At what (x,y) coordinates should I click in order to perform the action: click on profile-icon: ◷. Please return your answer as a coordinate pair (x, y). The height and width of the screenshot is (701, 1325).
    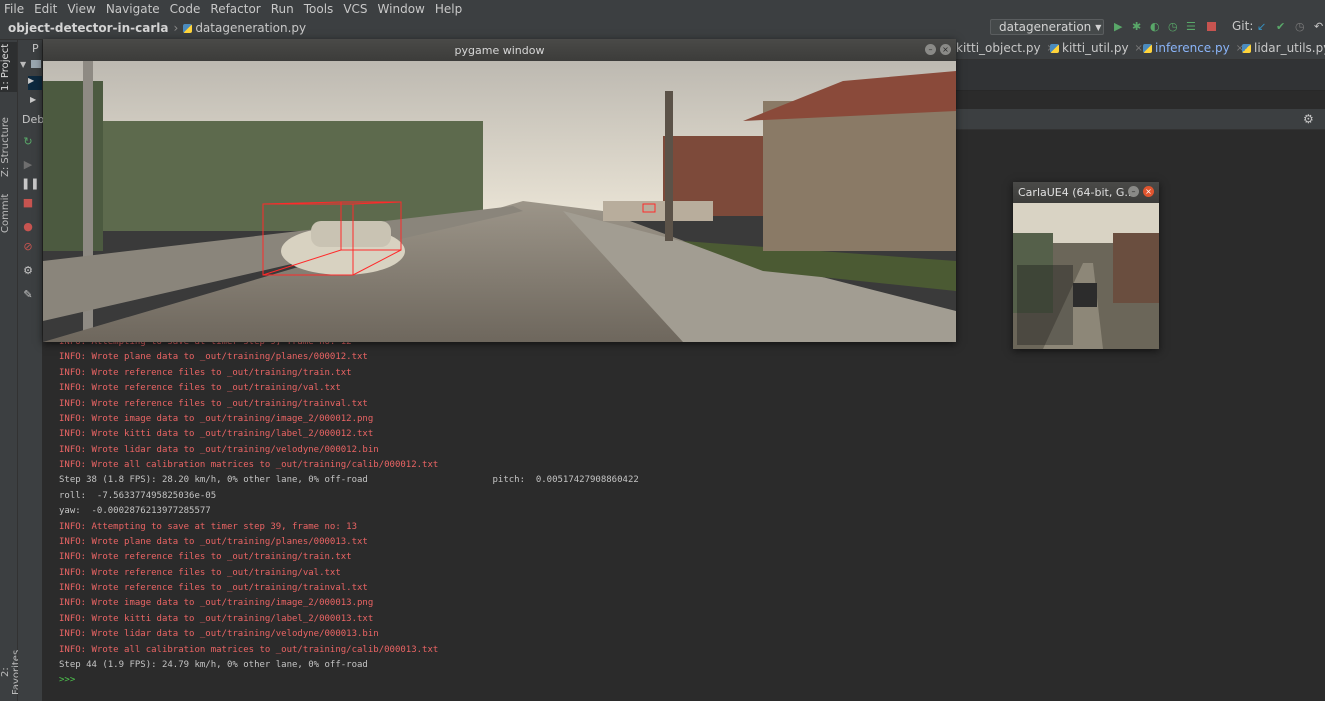
    Looking at the image, I should click on (1173, 27).